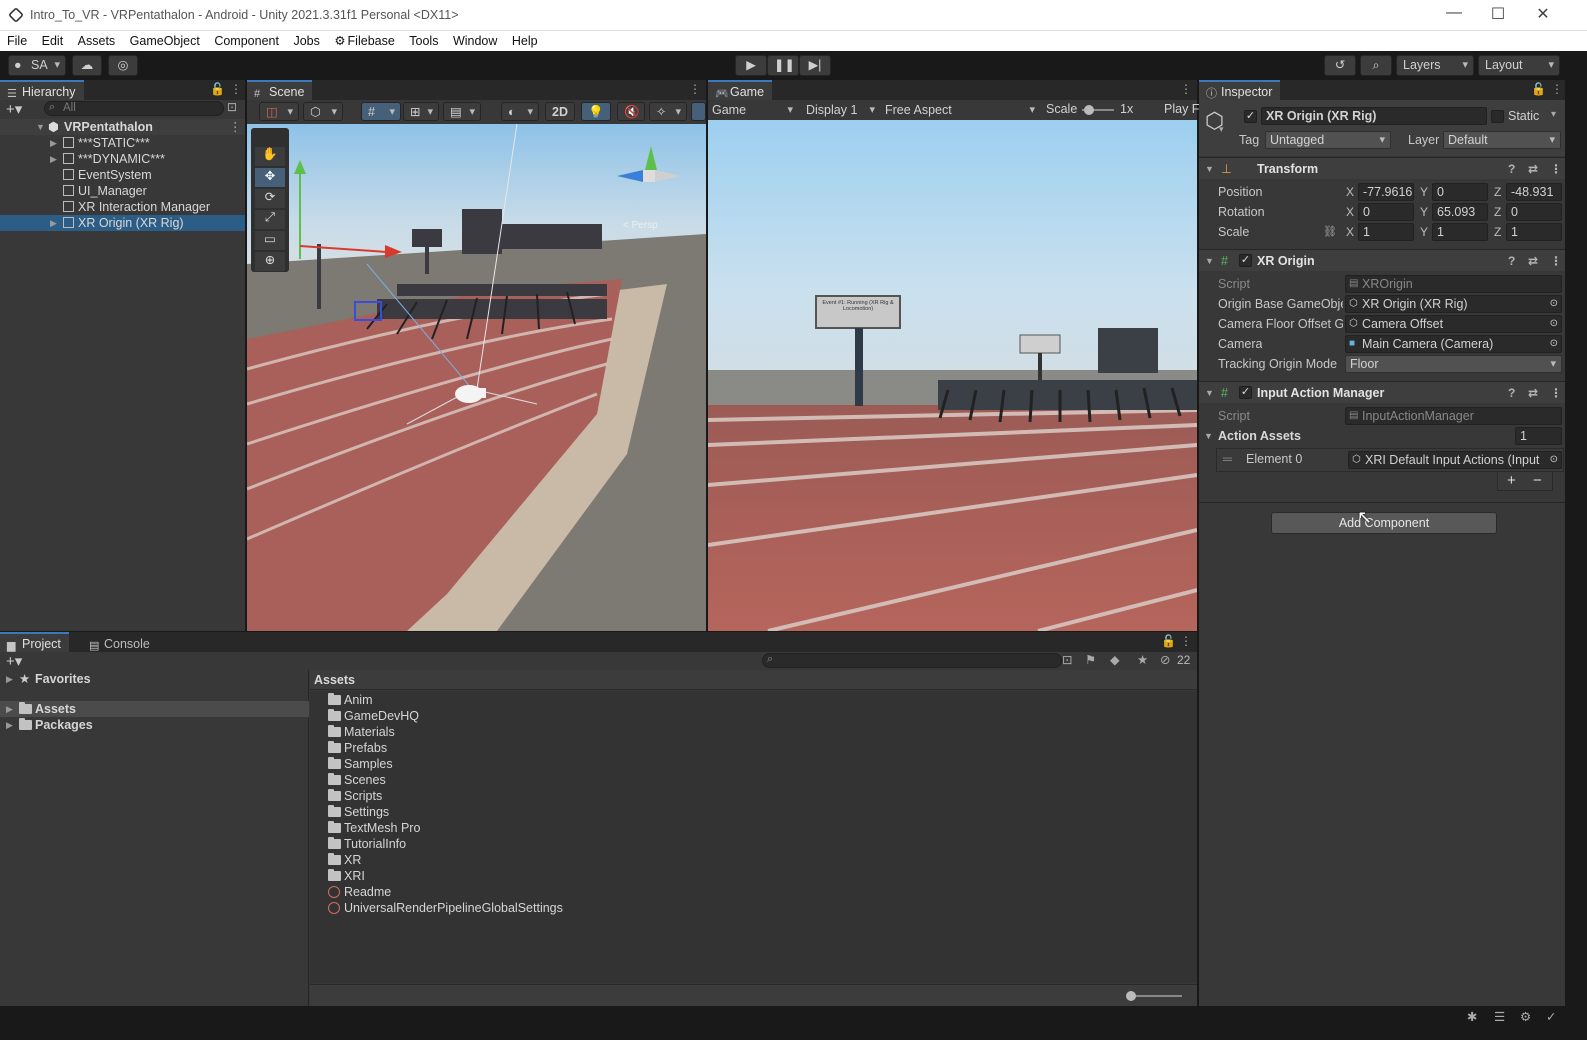 This screenshot has width=1587, height=1040. What do you see at coordinates (270, 198) in the screenshot?
I see `rotate-tool-button: ⟳` at bounding box center [270, 198].